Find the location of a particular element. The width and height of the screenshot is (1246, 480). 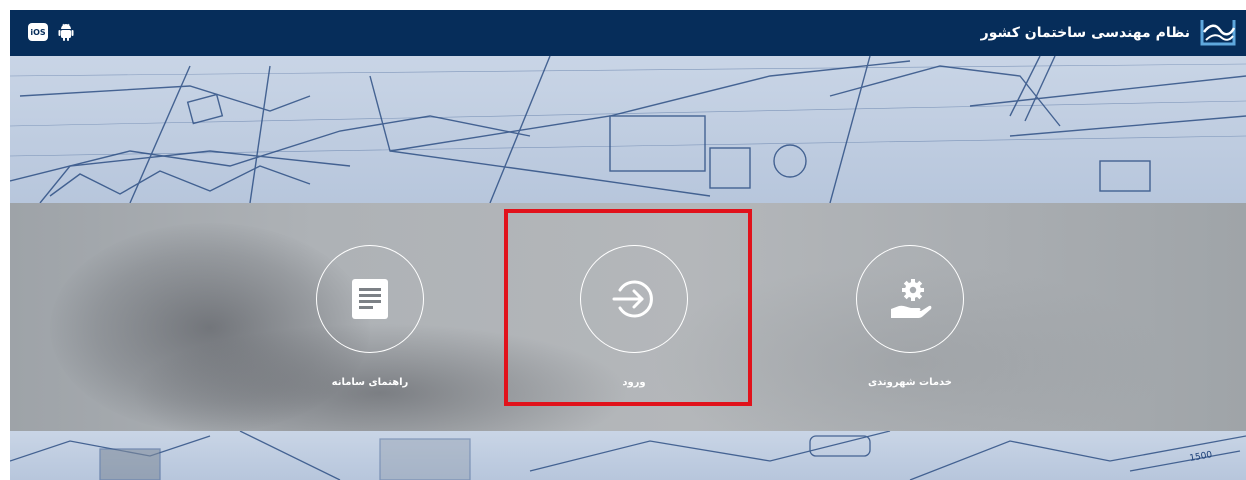

citizen-services-button is located at coordinates (910, 299).